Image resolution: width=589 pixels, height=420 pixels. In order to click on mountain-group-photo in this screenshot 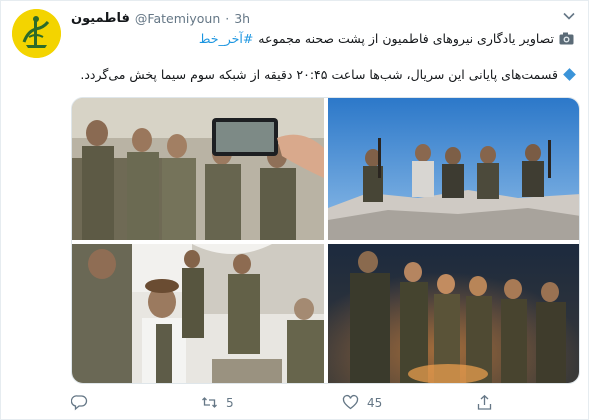, I will do `click(453, 169)`.